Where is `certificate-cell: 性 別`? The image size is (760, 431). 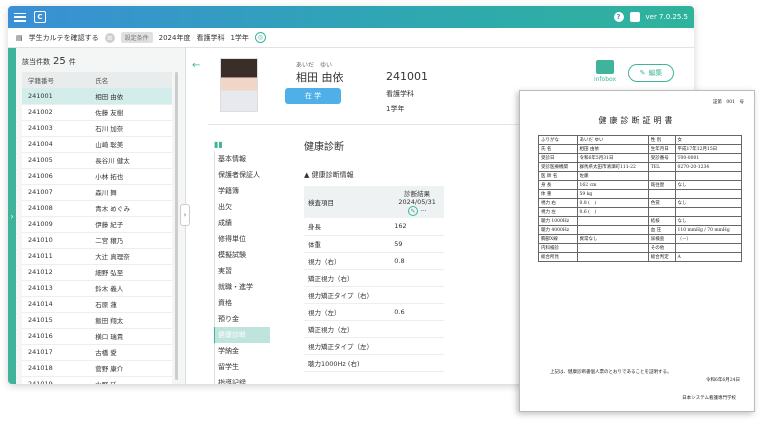
certificate-cell: 性 別 is located at coordinates (661, 140).